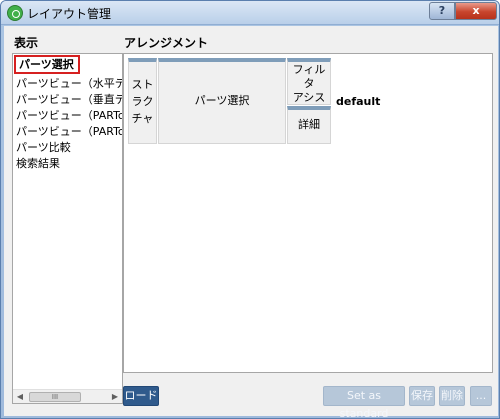 This screenshot has width=500, height=419. I want to click on structure-text-3: チャ, so click(142, 118).